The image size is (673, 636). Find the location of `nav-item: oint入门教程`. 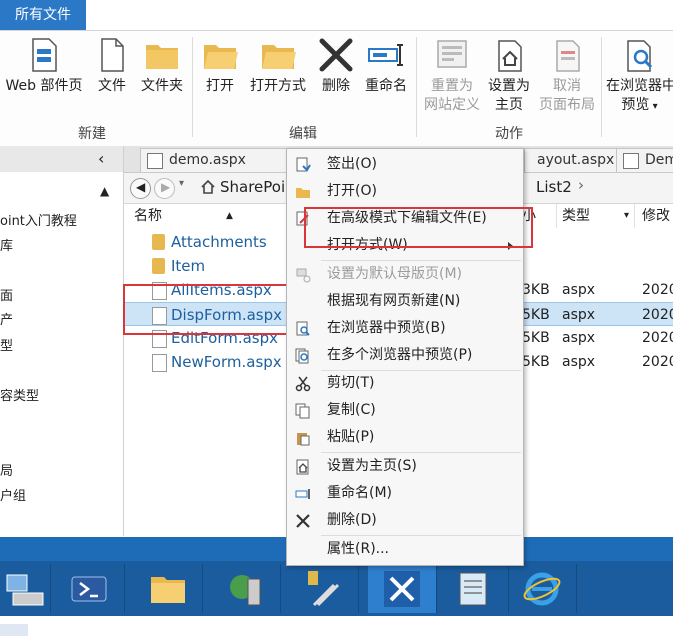

nav-item: oint入门教程 is located at coordinates (38, 219).